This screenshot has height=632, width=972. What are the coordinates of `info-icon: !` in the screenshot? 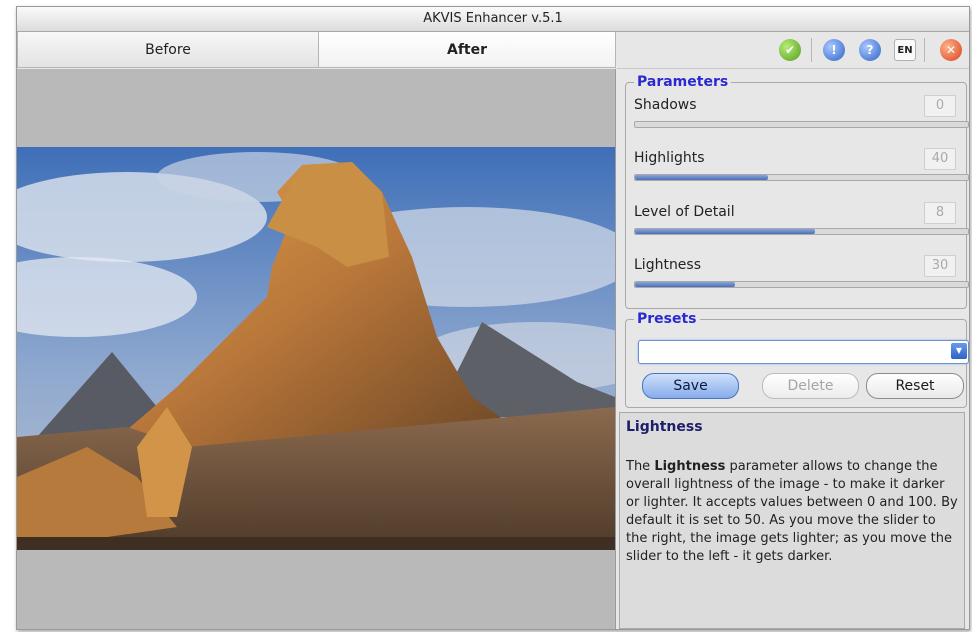 It's located at (834, 50).